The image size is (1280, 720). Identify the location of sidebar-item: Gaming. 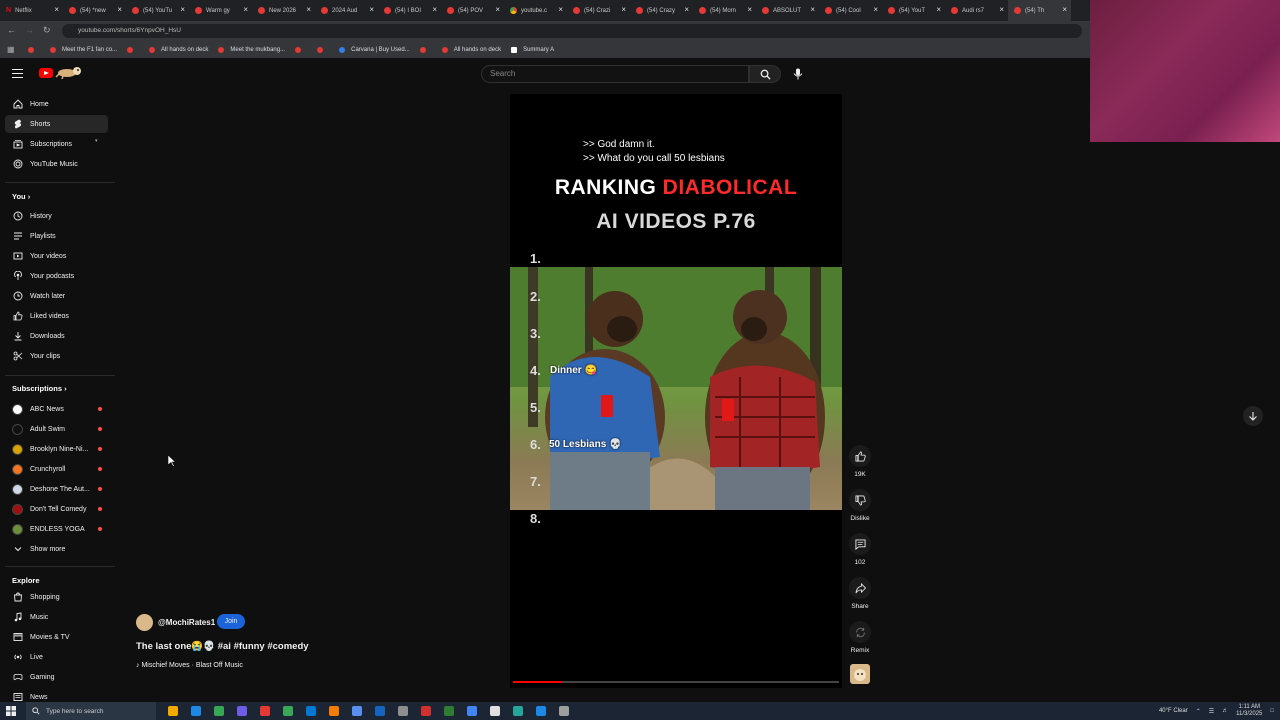
(56, 677).